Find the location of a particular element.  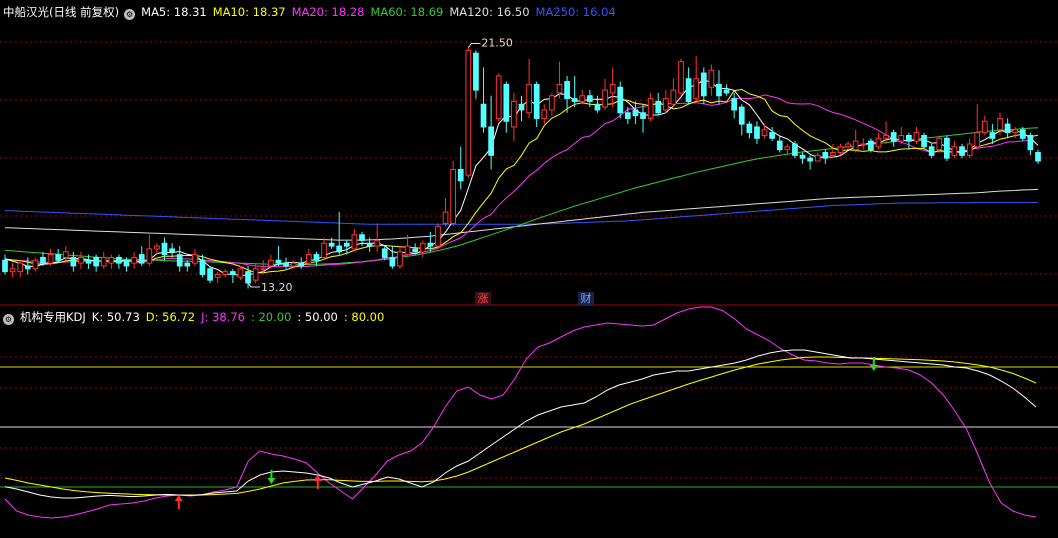

stock-title: 中船汉光(日线 前复权) is located at coordinates (61, 12).